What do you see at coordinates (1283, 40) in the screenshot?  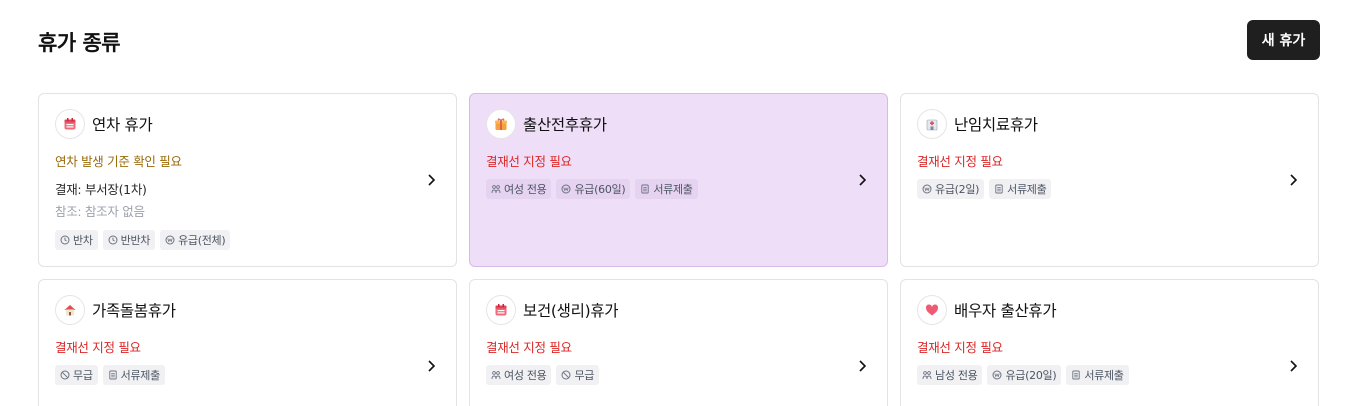 I see `new-leave-button: 새 휴가` at bounding box center [1283, 40].